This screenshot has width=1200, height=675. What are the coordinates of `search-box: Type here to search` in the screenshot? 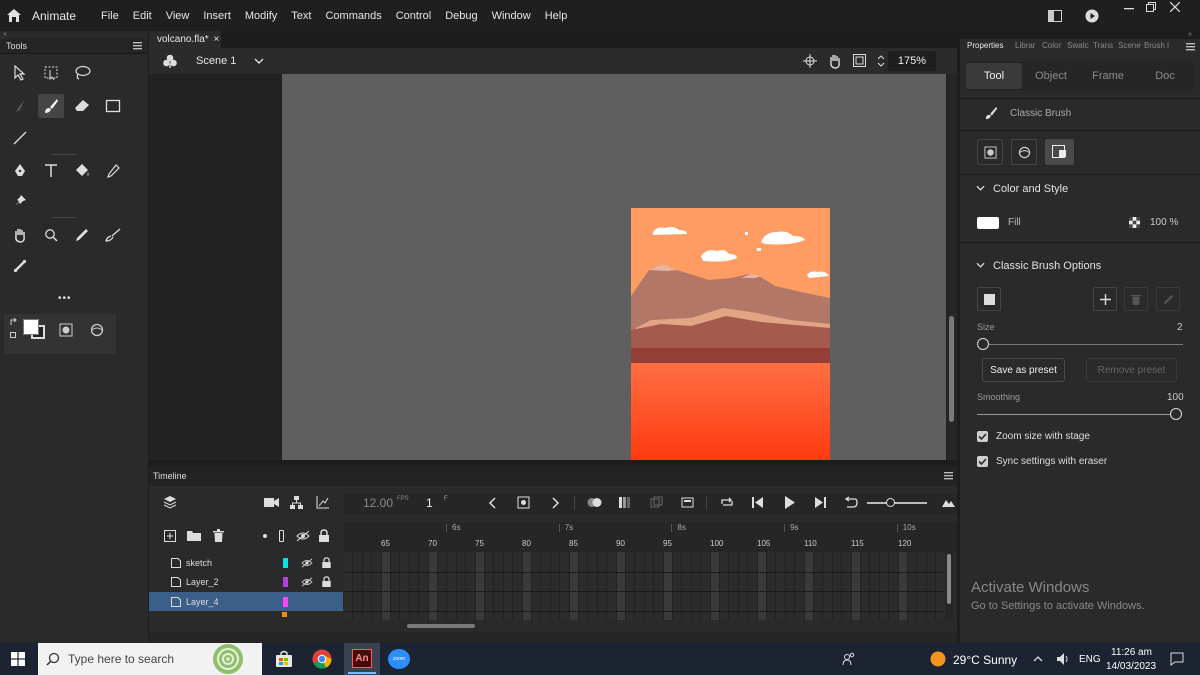 It's located at (150, 659).